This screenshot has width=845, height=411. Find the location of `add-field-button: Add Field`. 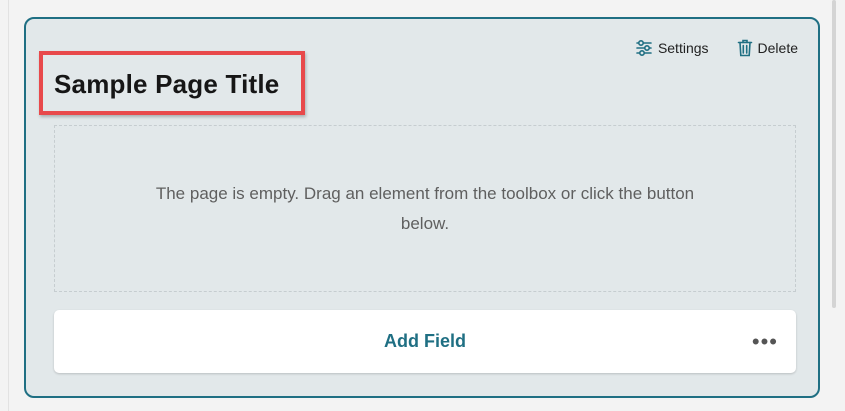

add-field-button: Add Field is located at coordinates (425, 341).